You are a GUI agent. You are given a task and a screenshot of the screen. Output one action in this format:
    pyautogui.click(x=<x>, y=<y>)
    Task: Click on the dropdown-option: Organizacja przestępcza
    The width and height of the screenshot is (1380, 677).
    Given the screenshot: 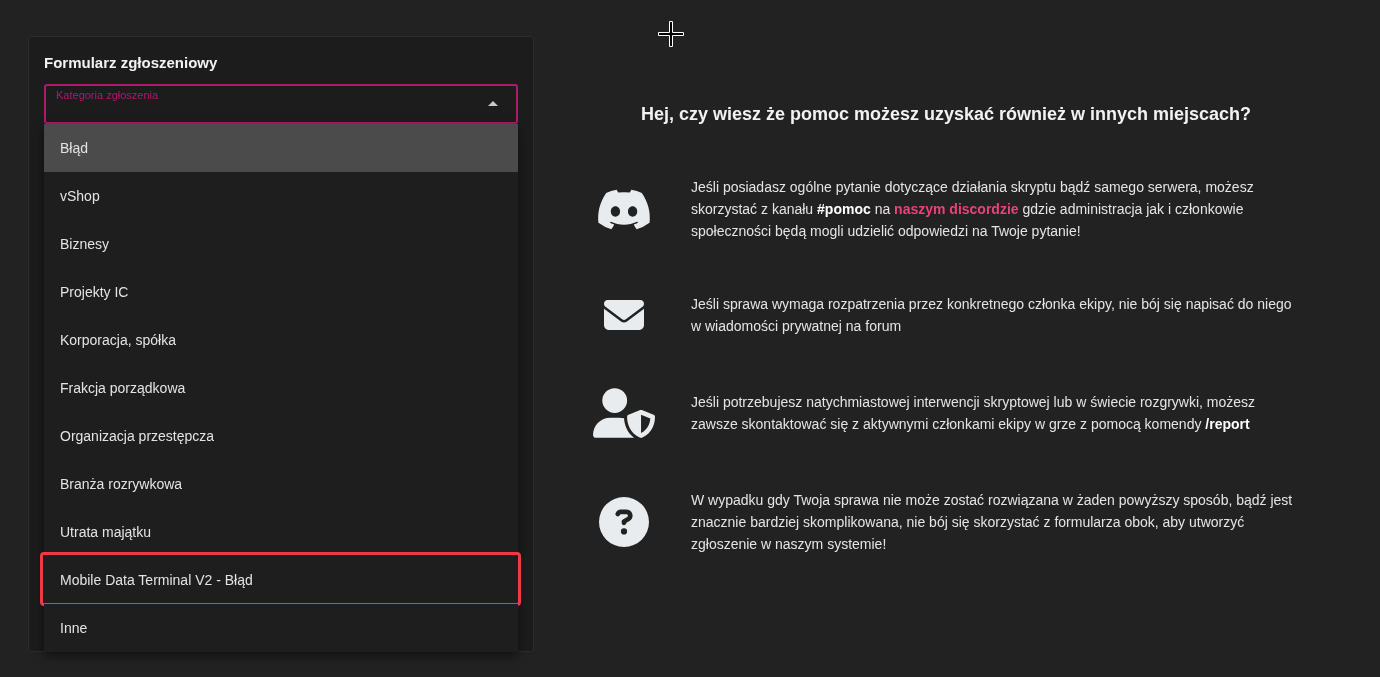 What is the action you would take?
    pyautogui.click(x=281, y=436)
    